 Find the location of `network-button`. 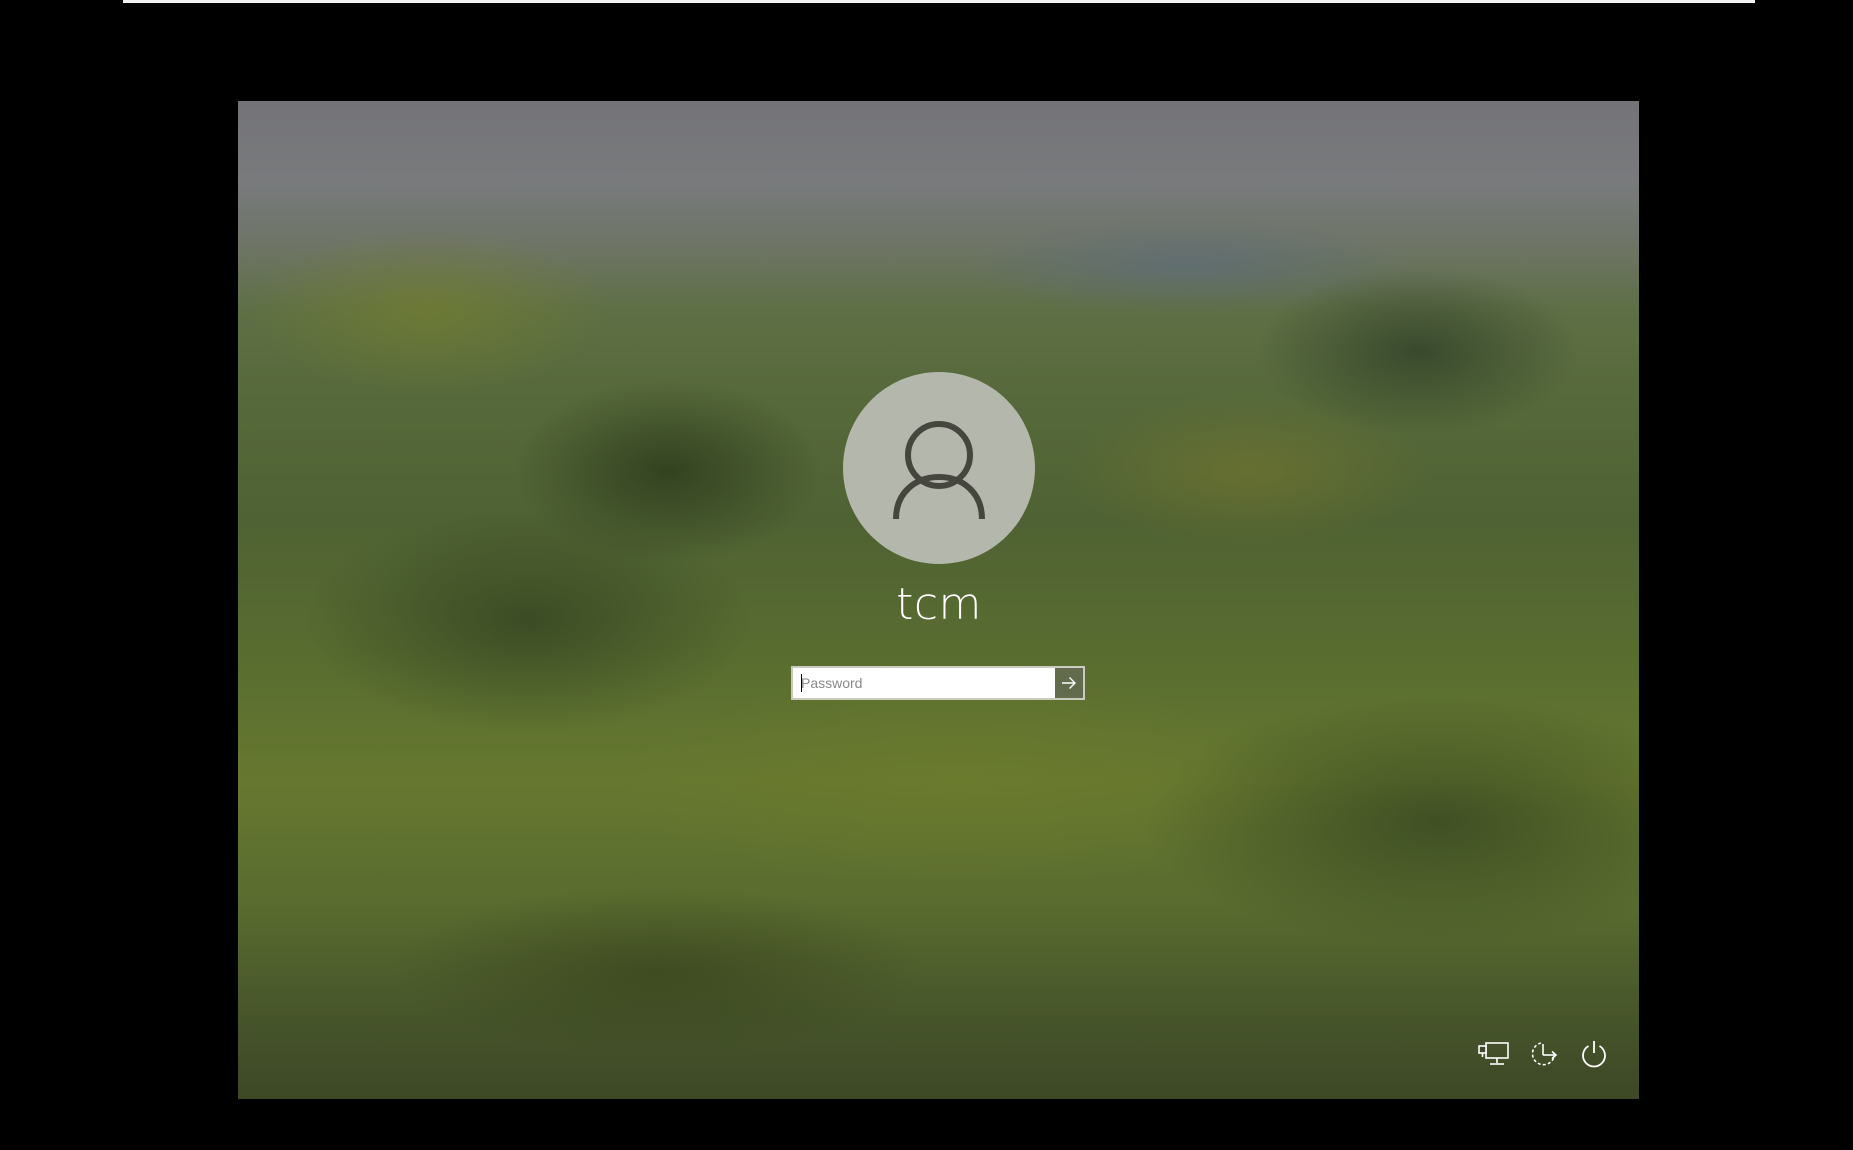

network-button is located at coordinates (1494, 1054).